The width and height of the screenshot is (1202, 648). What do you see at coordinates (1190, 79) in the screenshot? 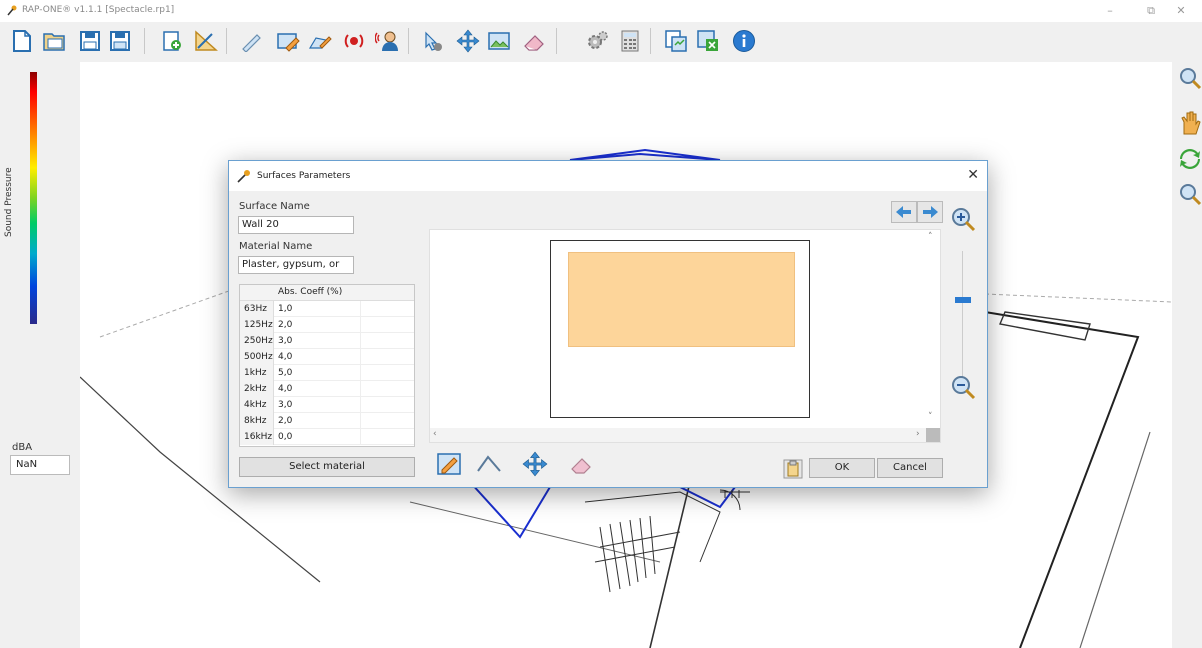
I see `zoom-extents-icon` at bounding box center [1190, 79].